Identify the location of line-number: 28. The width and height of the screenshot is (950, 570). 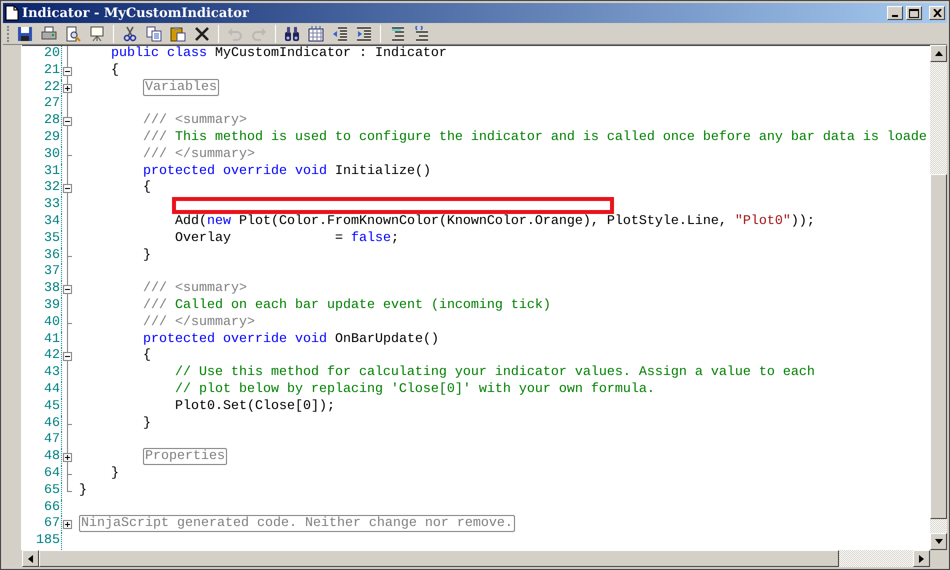
(42, 121).